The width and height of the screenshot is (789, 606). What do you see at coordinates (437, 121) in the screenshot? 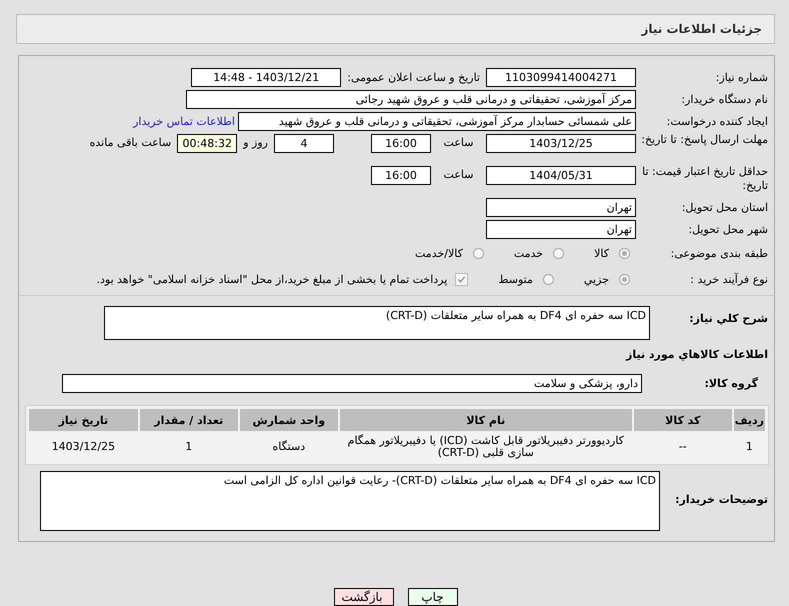
I see `text-field: علی شمسائی حسابدار مرکز آموزشی، تحقیقاتی و درمانی قلب و عروق شهید` at bounding box center [437, 121].